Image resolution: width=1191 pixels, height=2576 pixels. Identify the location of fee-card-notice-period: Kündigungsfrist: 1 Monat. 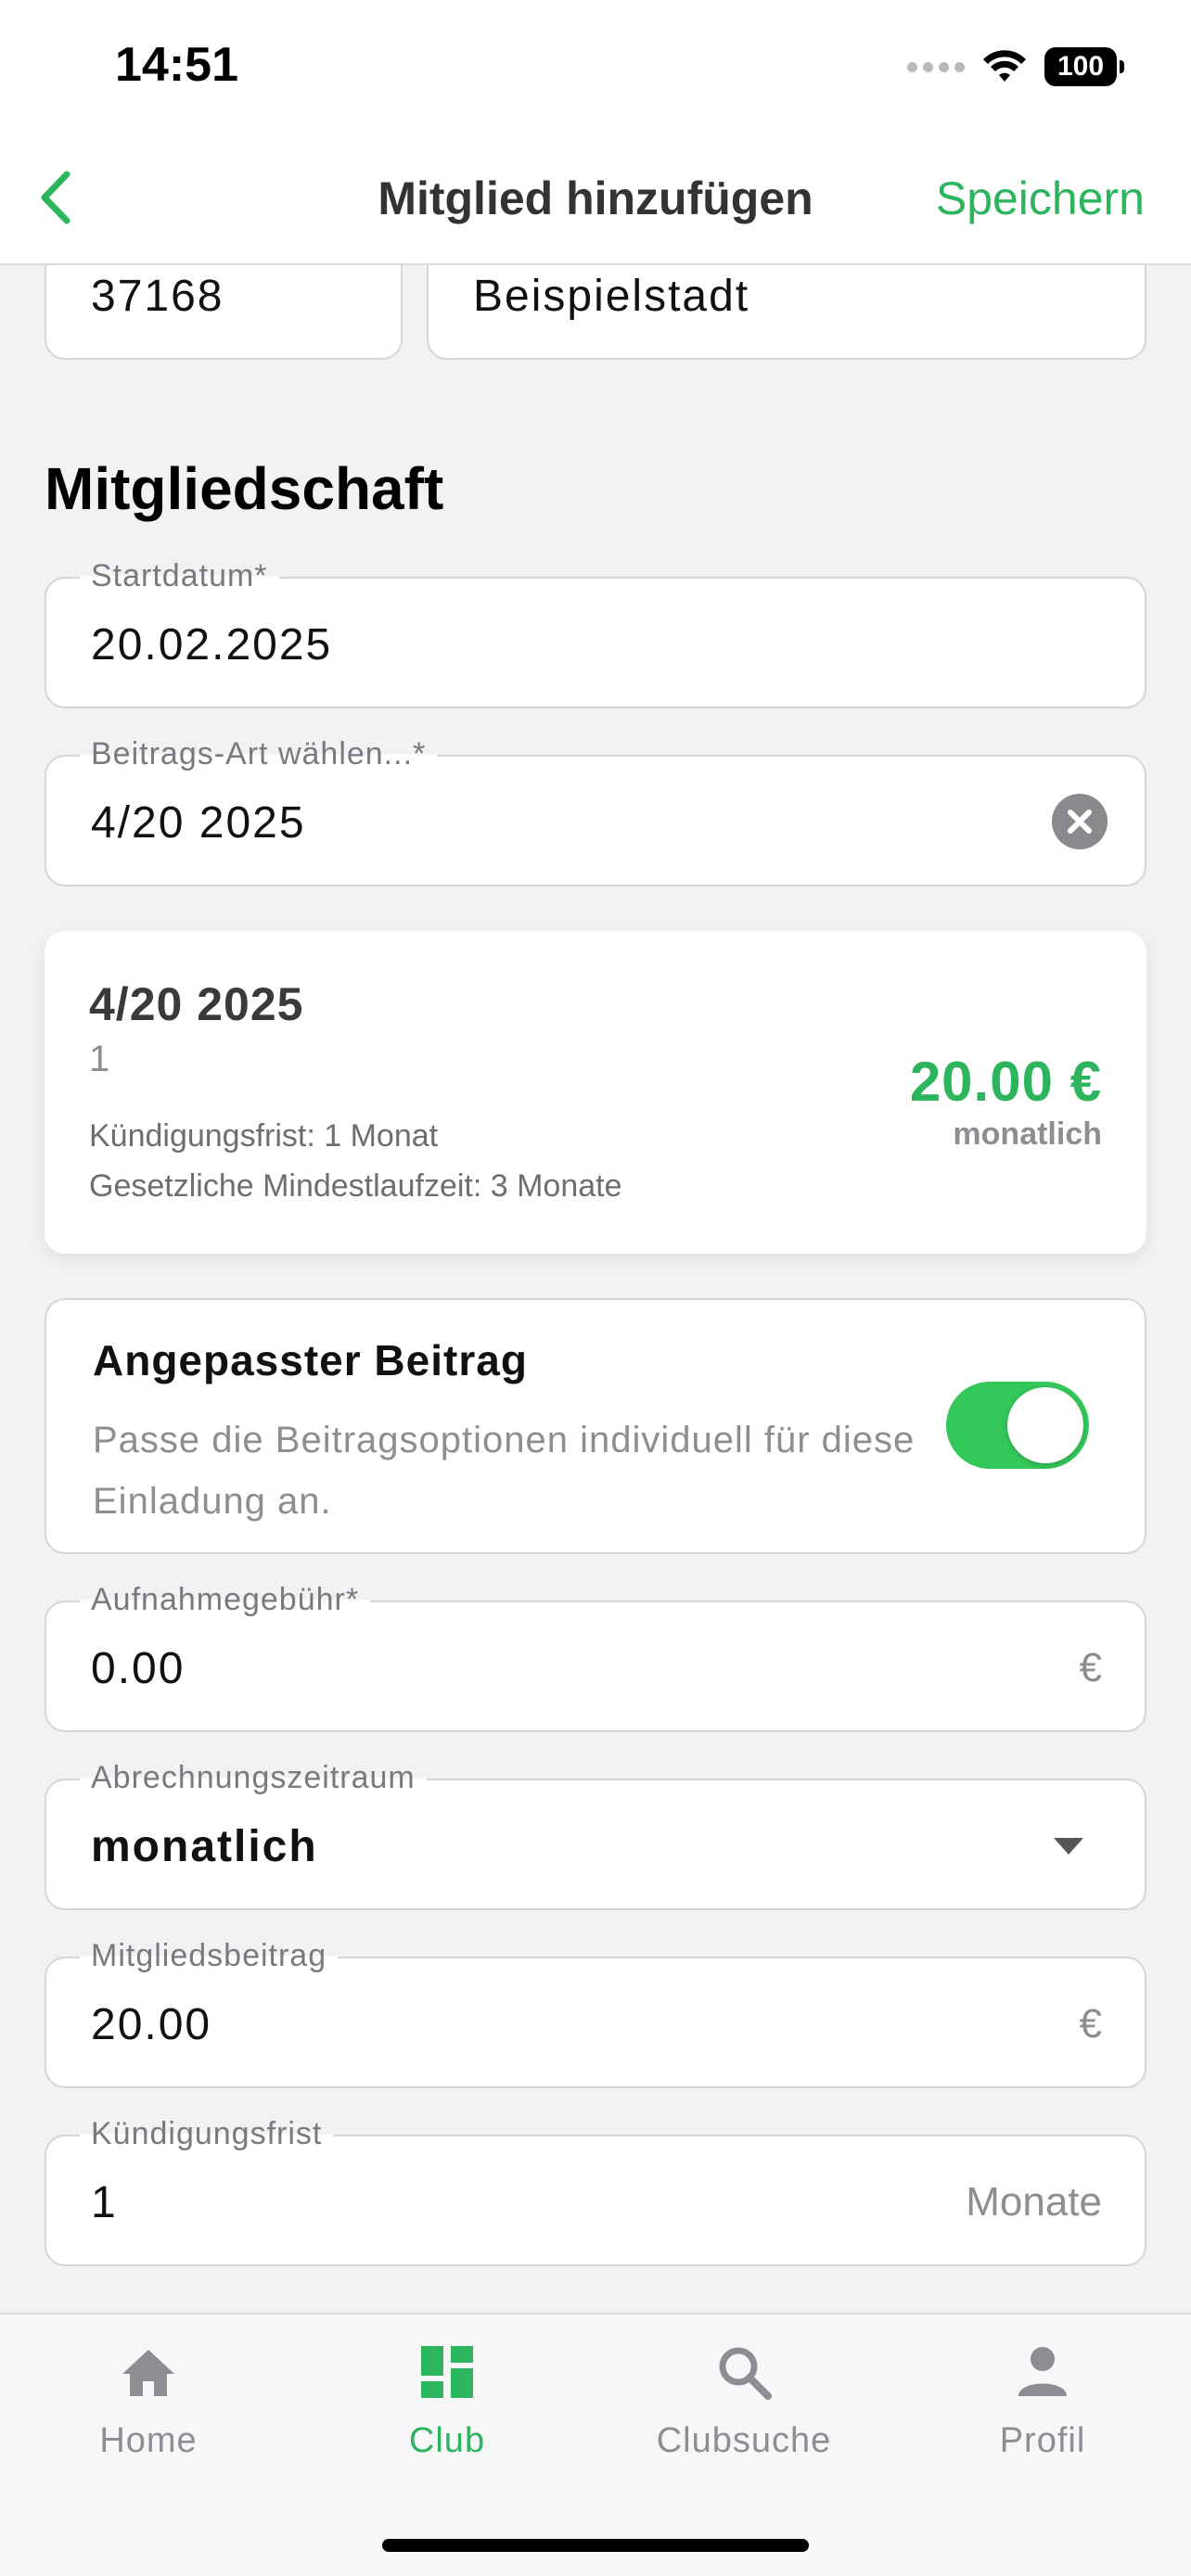
(264, 1136).